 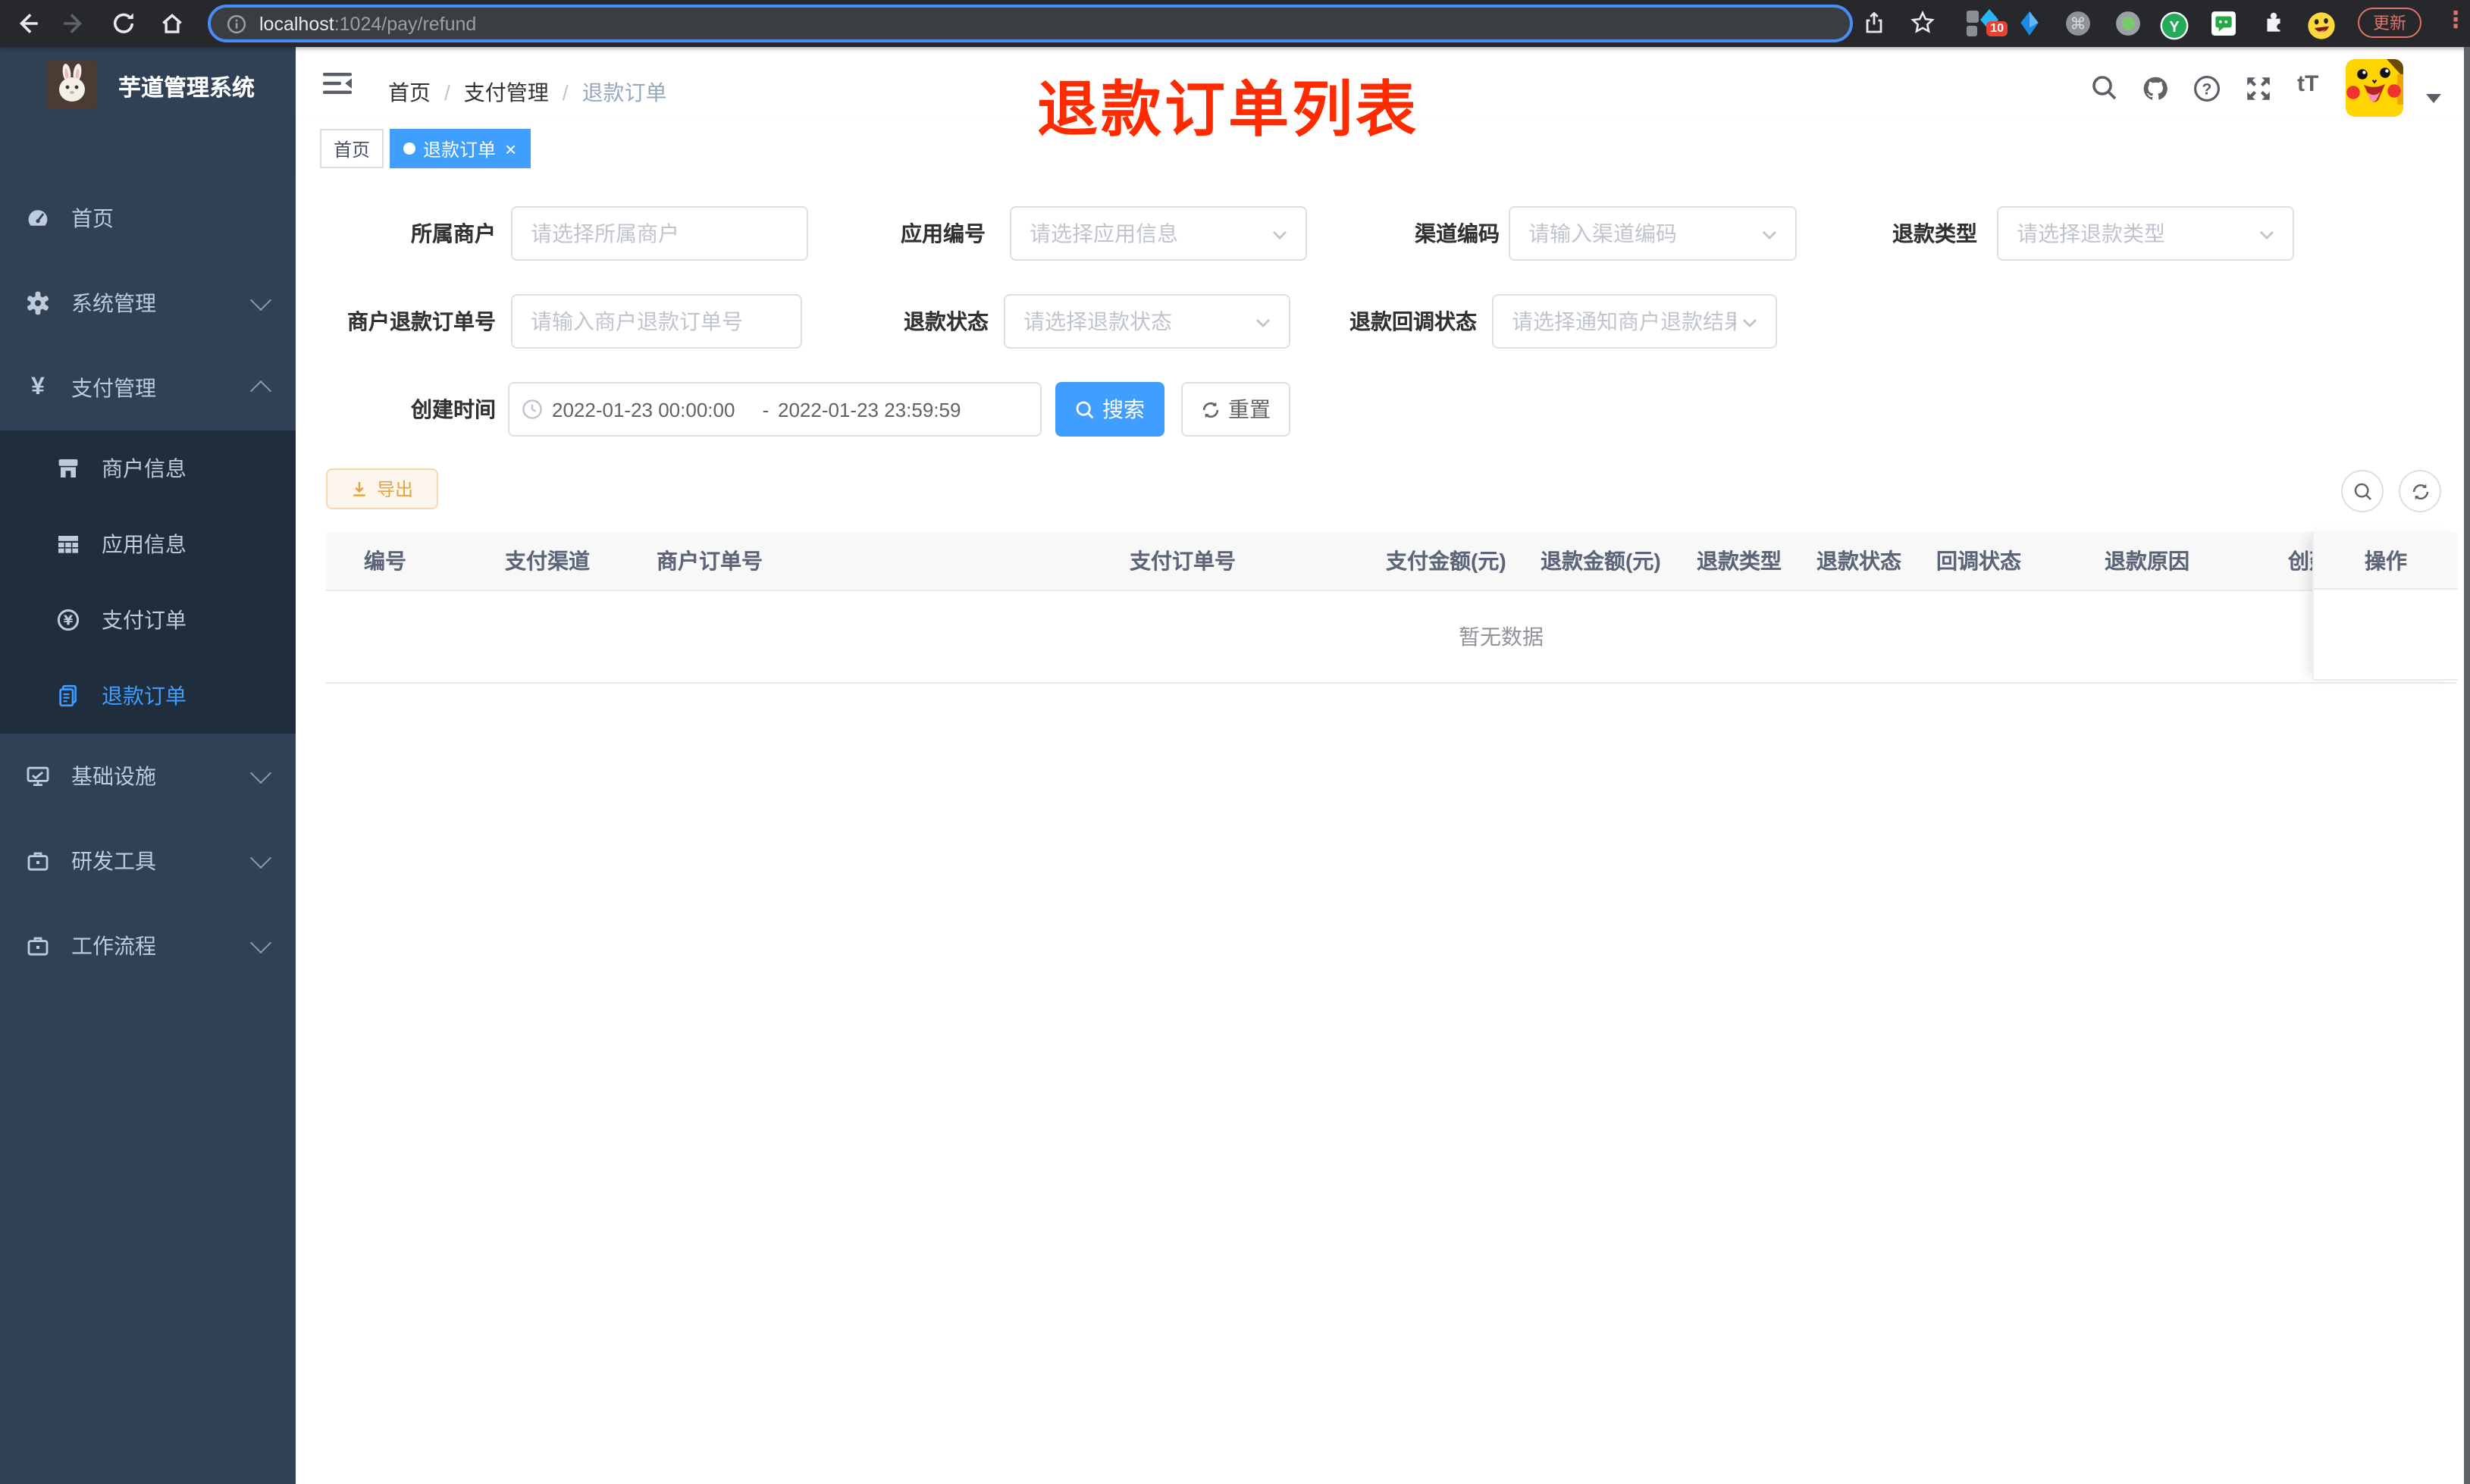 What do you see at coordinates (1923, 23) in the screenshot?
I see `bookmark-star-icon` at bounding box center [1923, 23].